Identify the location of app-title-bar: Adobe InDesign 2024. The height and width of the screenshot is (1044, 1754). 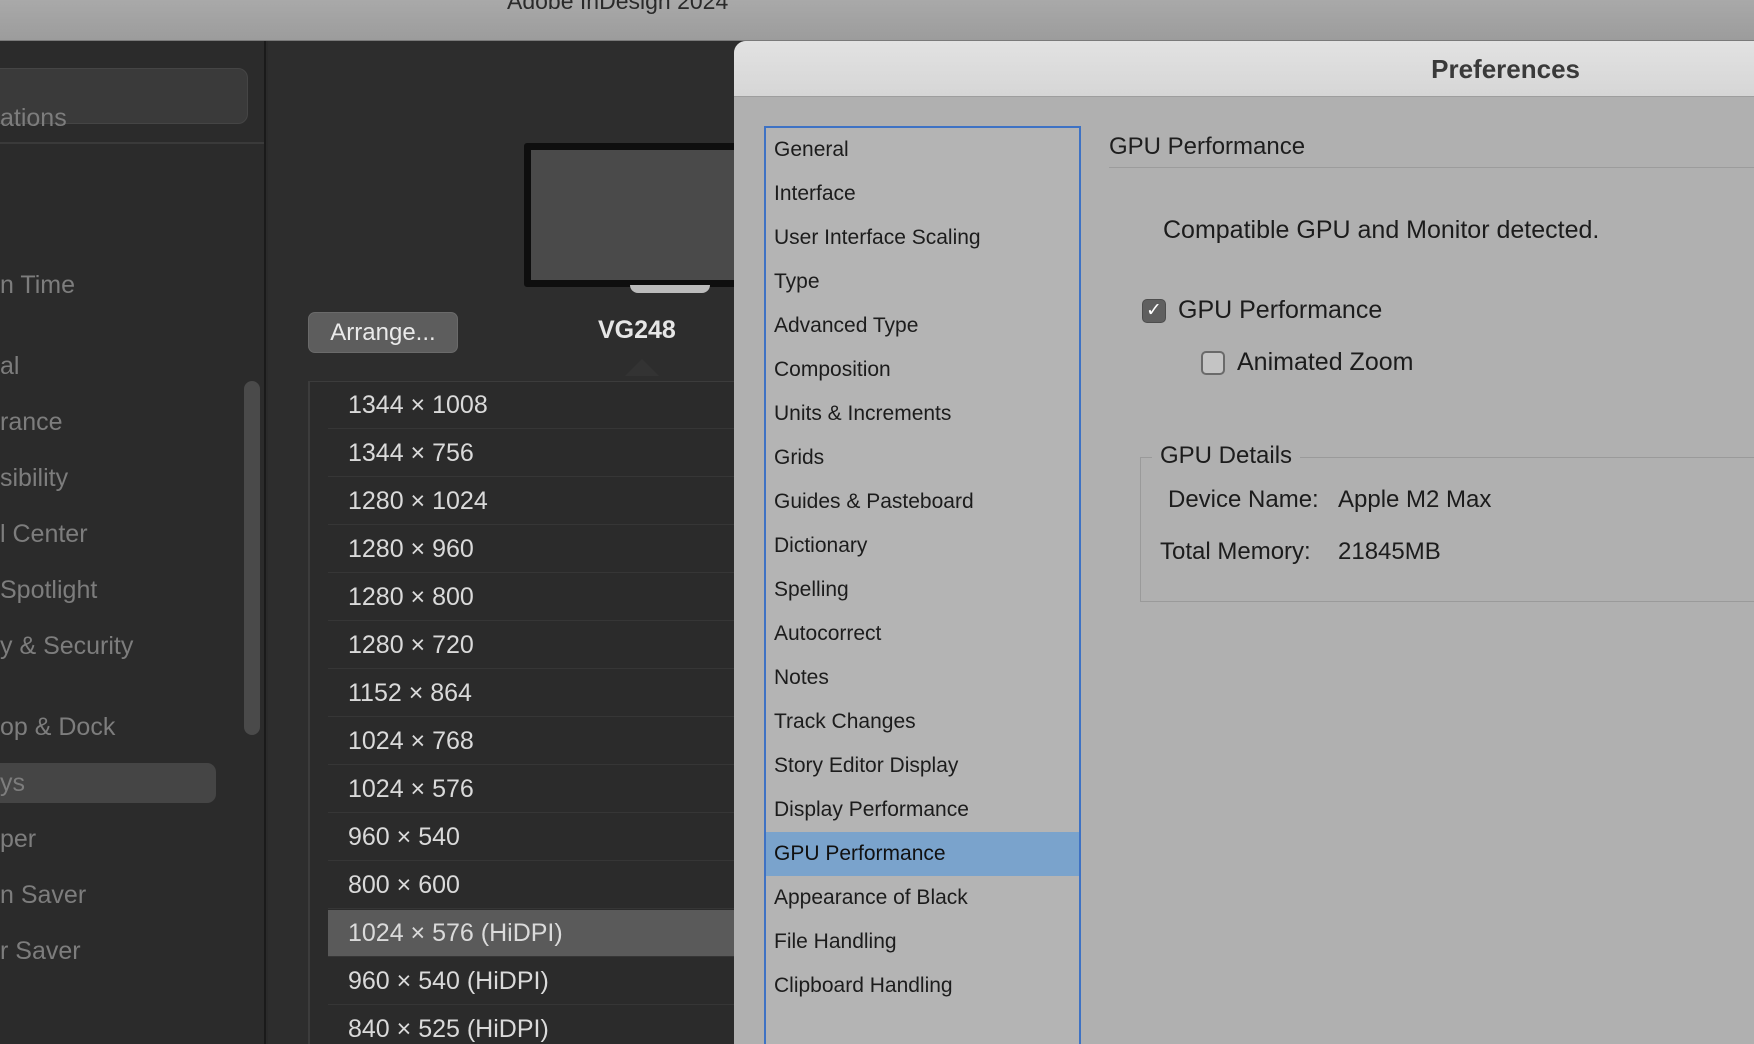
(877, 20).